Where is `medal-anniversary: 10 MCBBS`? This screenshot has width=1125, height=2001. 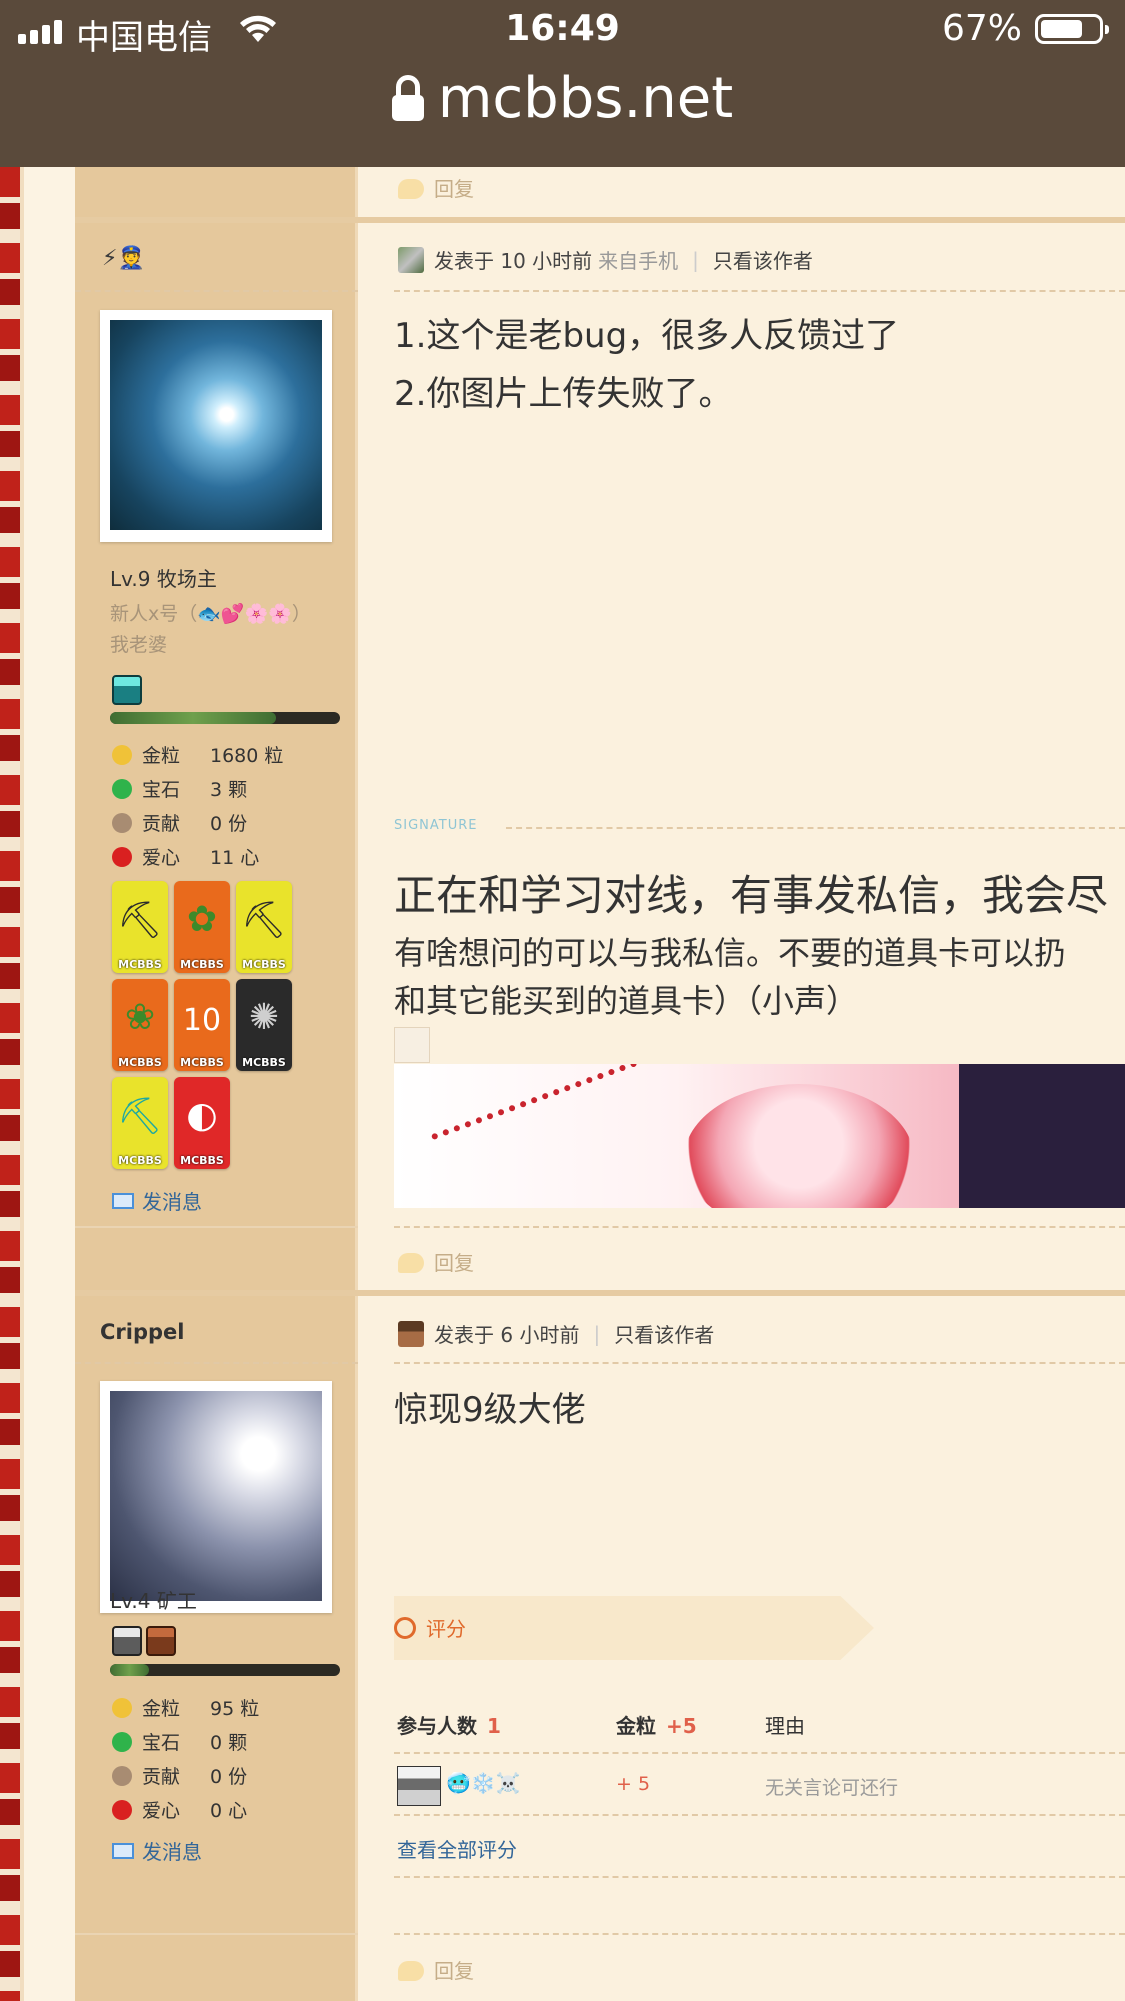
medal-anniversary: 10 MCBBS is located at coordinates (202, 1025).